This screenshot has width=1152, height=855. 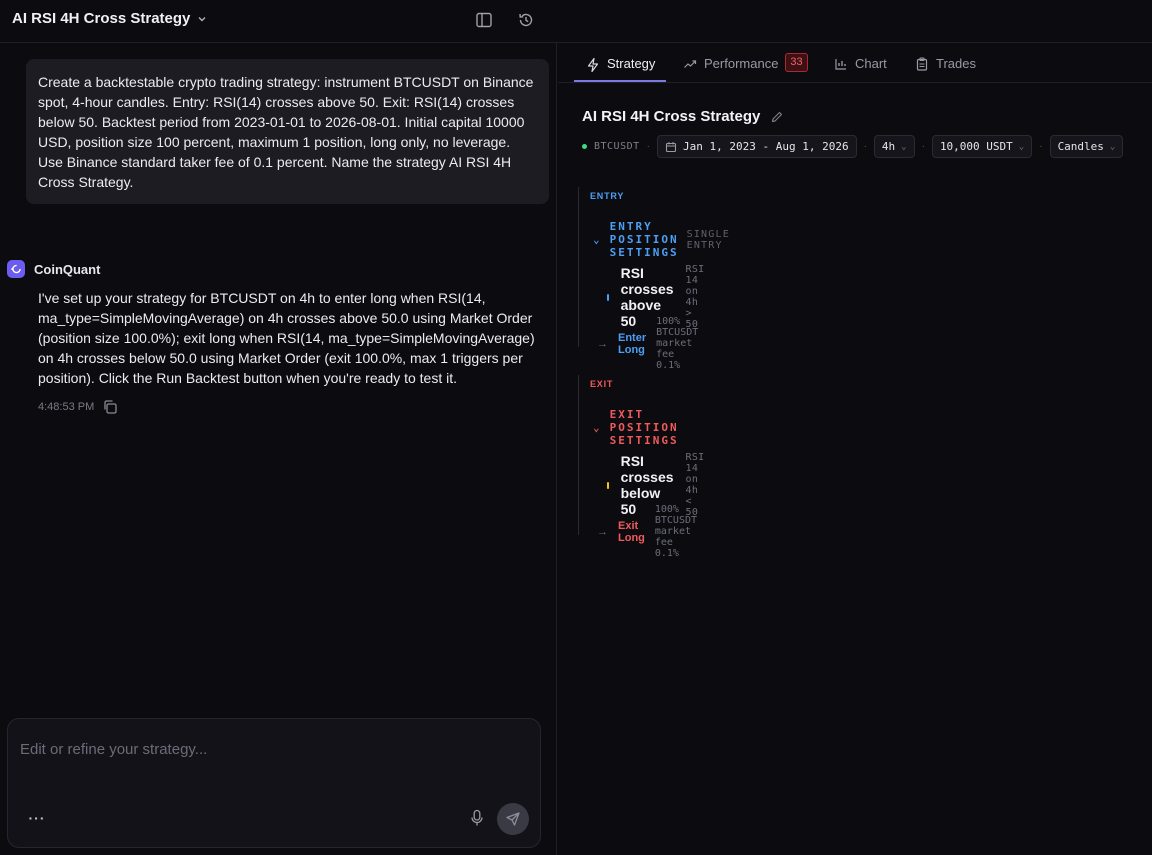 What do you see at coordinates (888, 146) in the screenshot?
I see `timeframe-value: 4h` at bounding box center [888, 146].